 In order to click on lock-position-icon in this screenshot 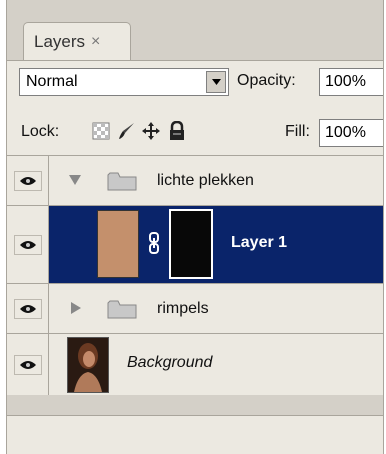, I will do `click(151, 131)`.